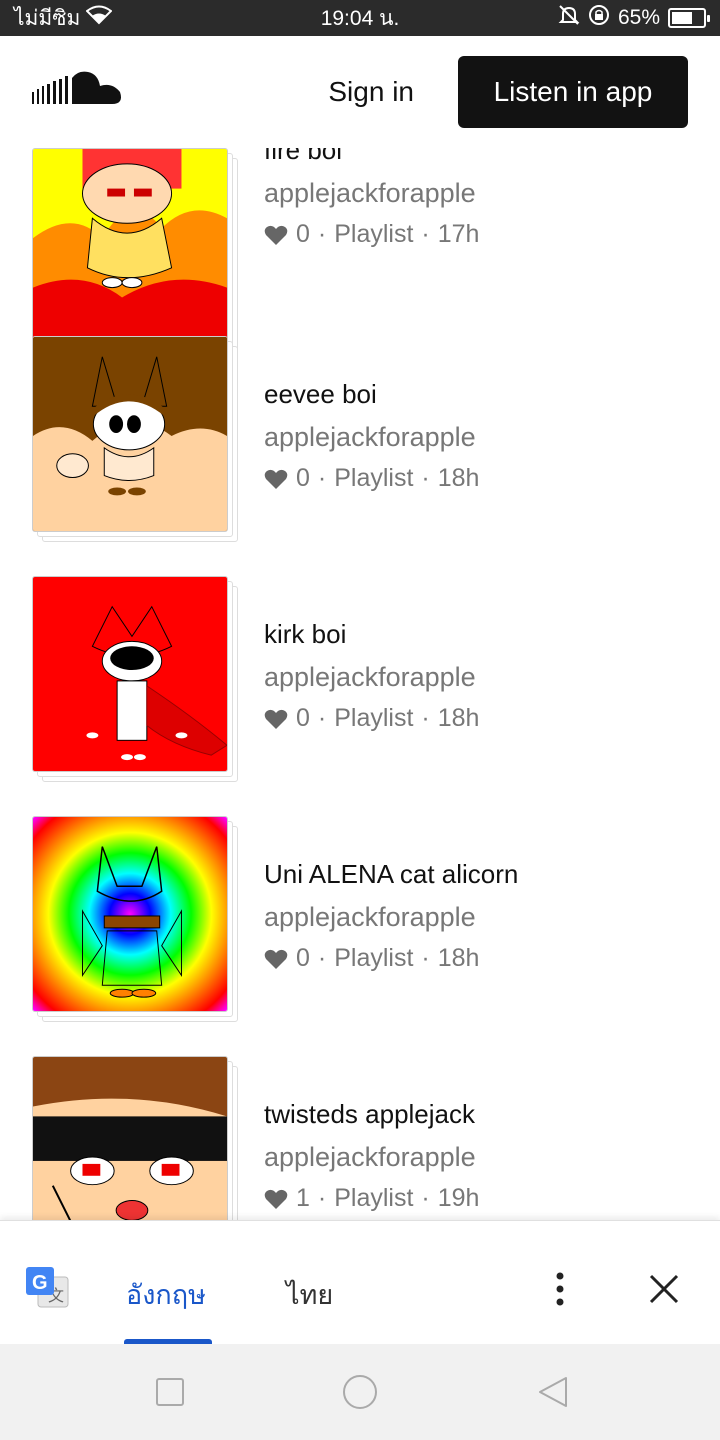 The width and height of the screenshot is (720, 1440). What do you see at coordinates (360, 1282) in the screenshot?
I see `translate-bar: 文 G อังกฤษ ไทย` at bounding box center [360, 1282].